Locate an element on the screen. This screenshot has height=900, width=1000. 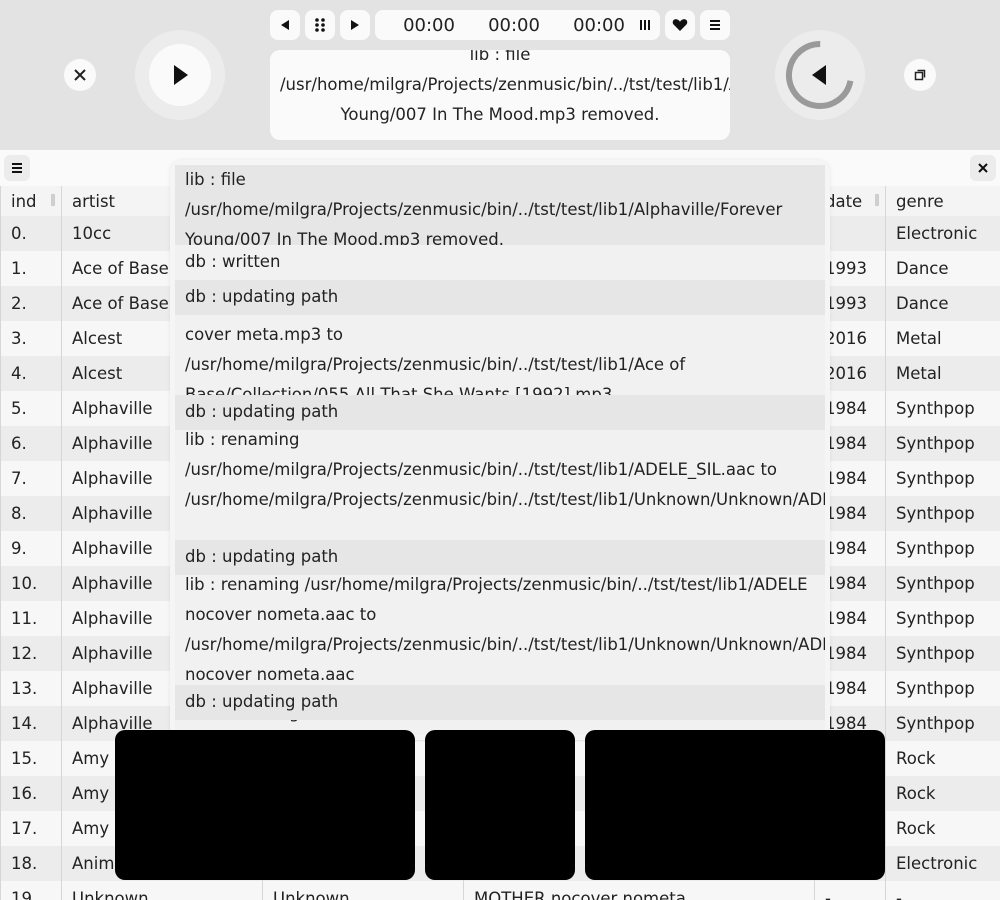
table-cell-ind: 4. is located at coordinates (31, 373).